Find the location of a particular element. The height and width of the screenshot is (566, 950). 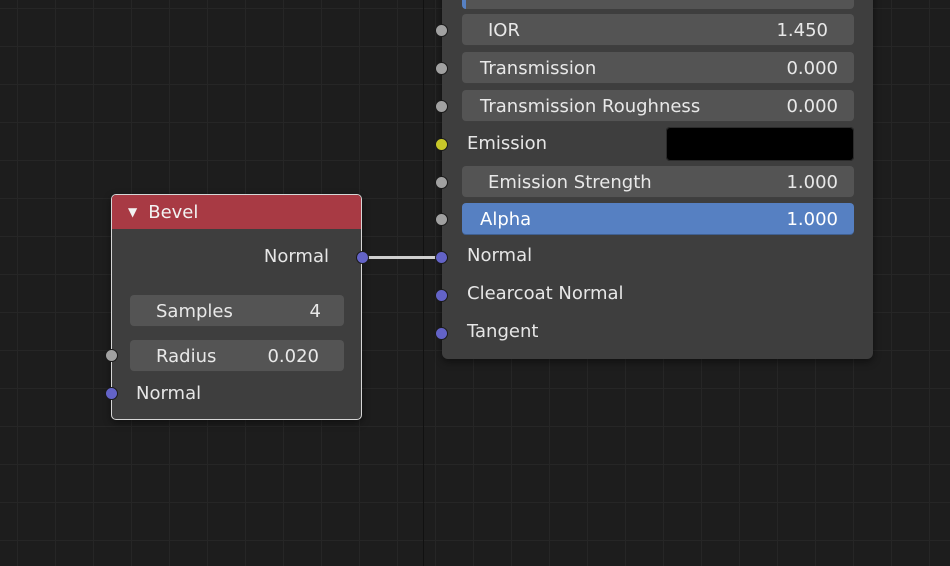

radius-value: 0.020 is located at coordinates (293, 356).